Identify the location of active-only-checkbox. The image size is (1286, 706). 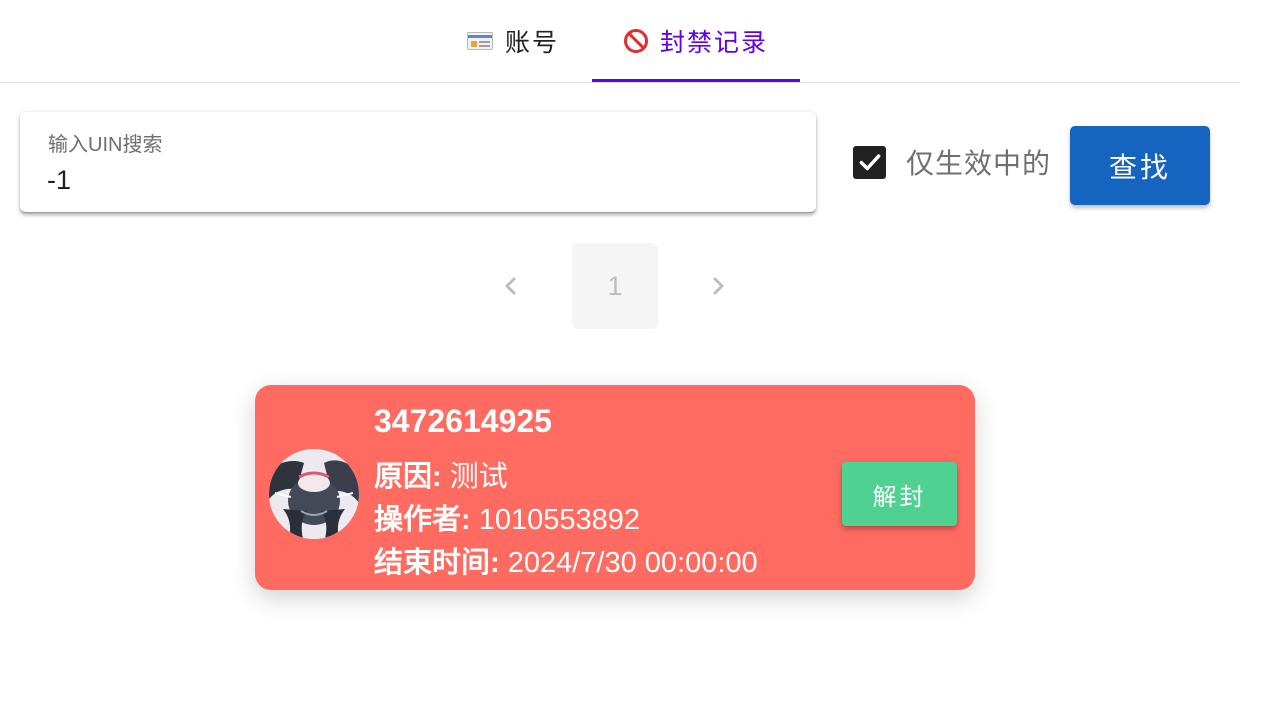
(869, 162).